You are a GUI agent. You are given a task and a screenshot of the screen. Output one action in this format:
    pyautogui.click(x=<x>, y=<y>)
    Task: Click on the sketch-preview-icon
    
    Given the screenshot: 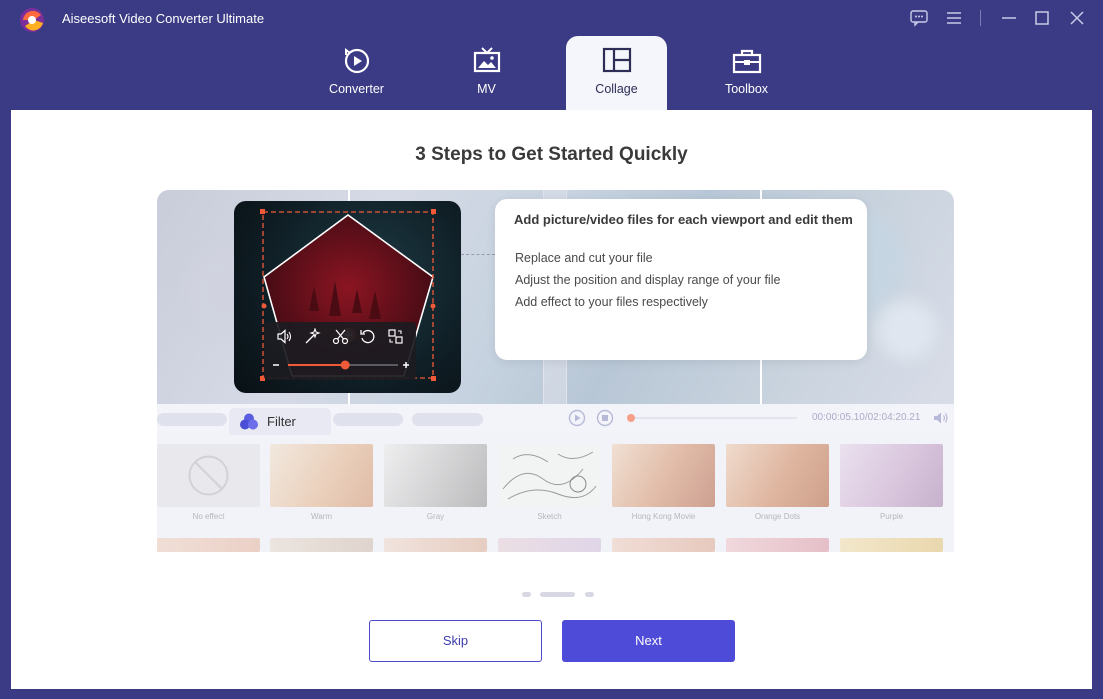 What is the action you would take?
    pyautogui.click(x=549, y=475)
    